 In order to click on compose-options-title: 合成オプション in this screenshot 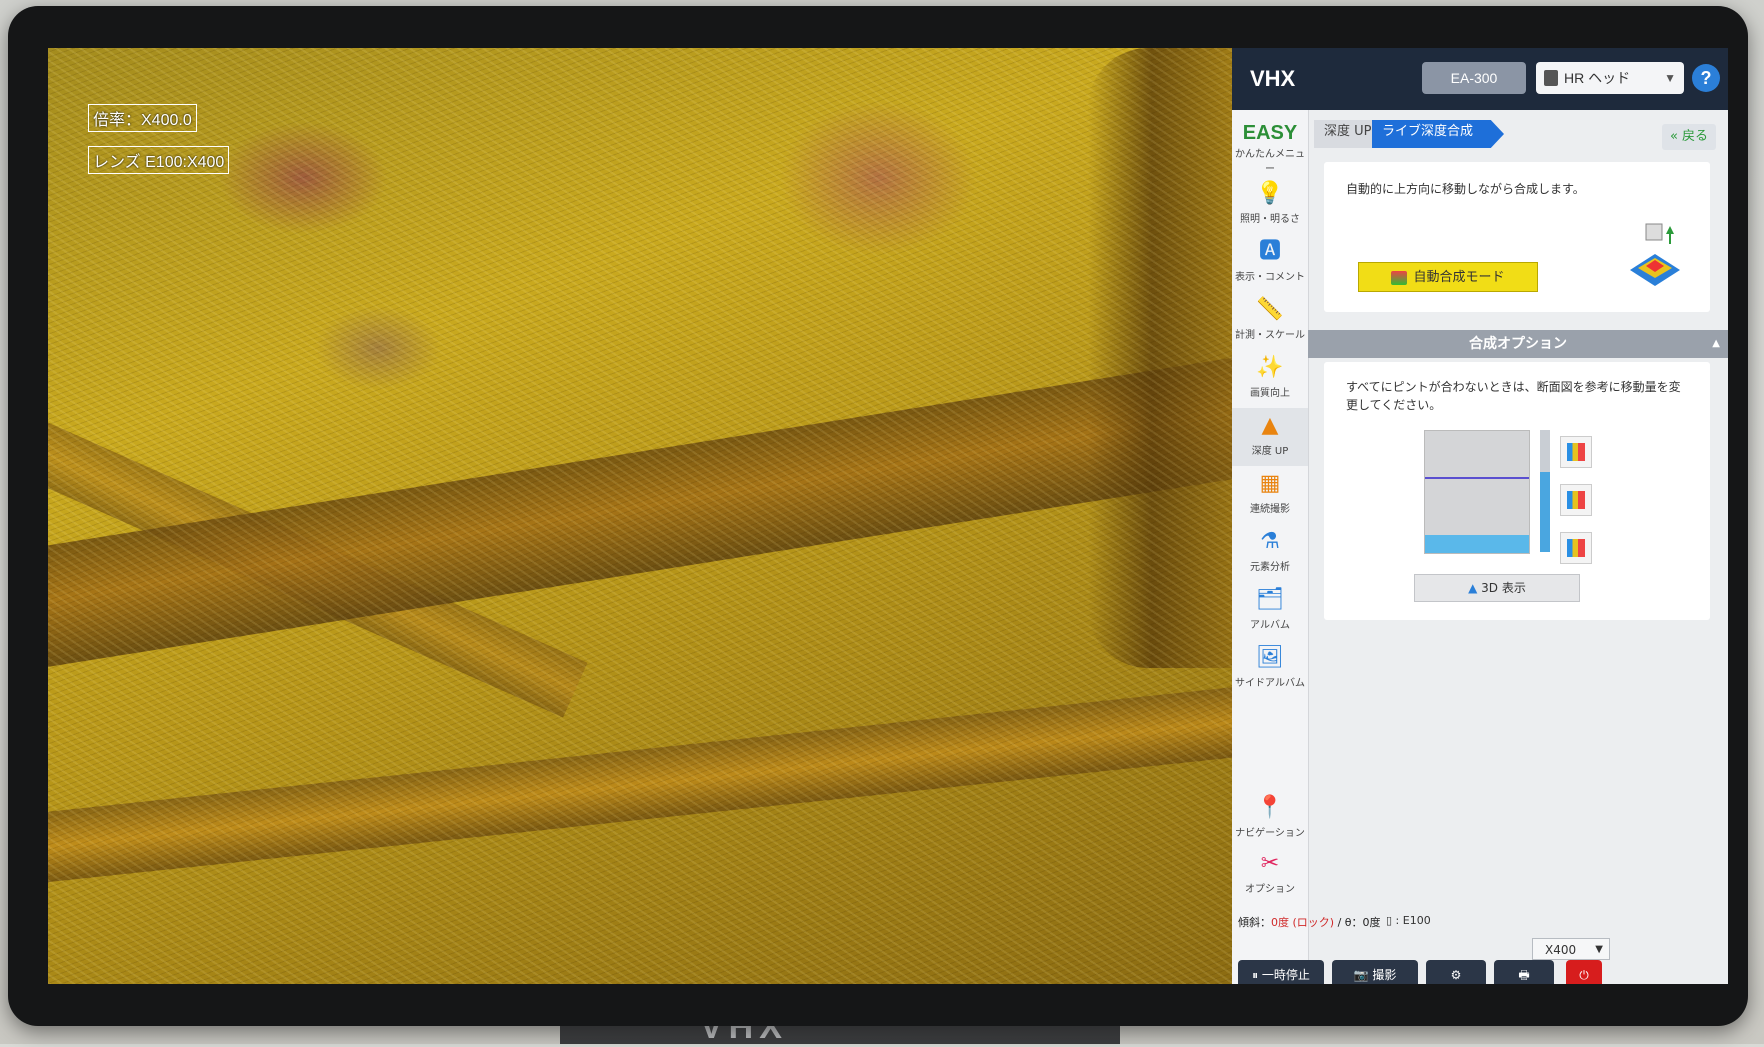, I will do `click(1518, 344)`.